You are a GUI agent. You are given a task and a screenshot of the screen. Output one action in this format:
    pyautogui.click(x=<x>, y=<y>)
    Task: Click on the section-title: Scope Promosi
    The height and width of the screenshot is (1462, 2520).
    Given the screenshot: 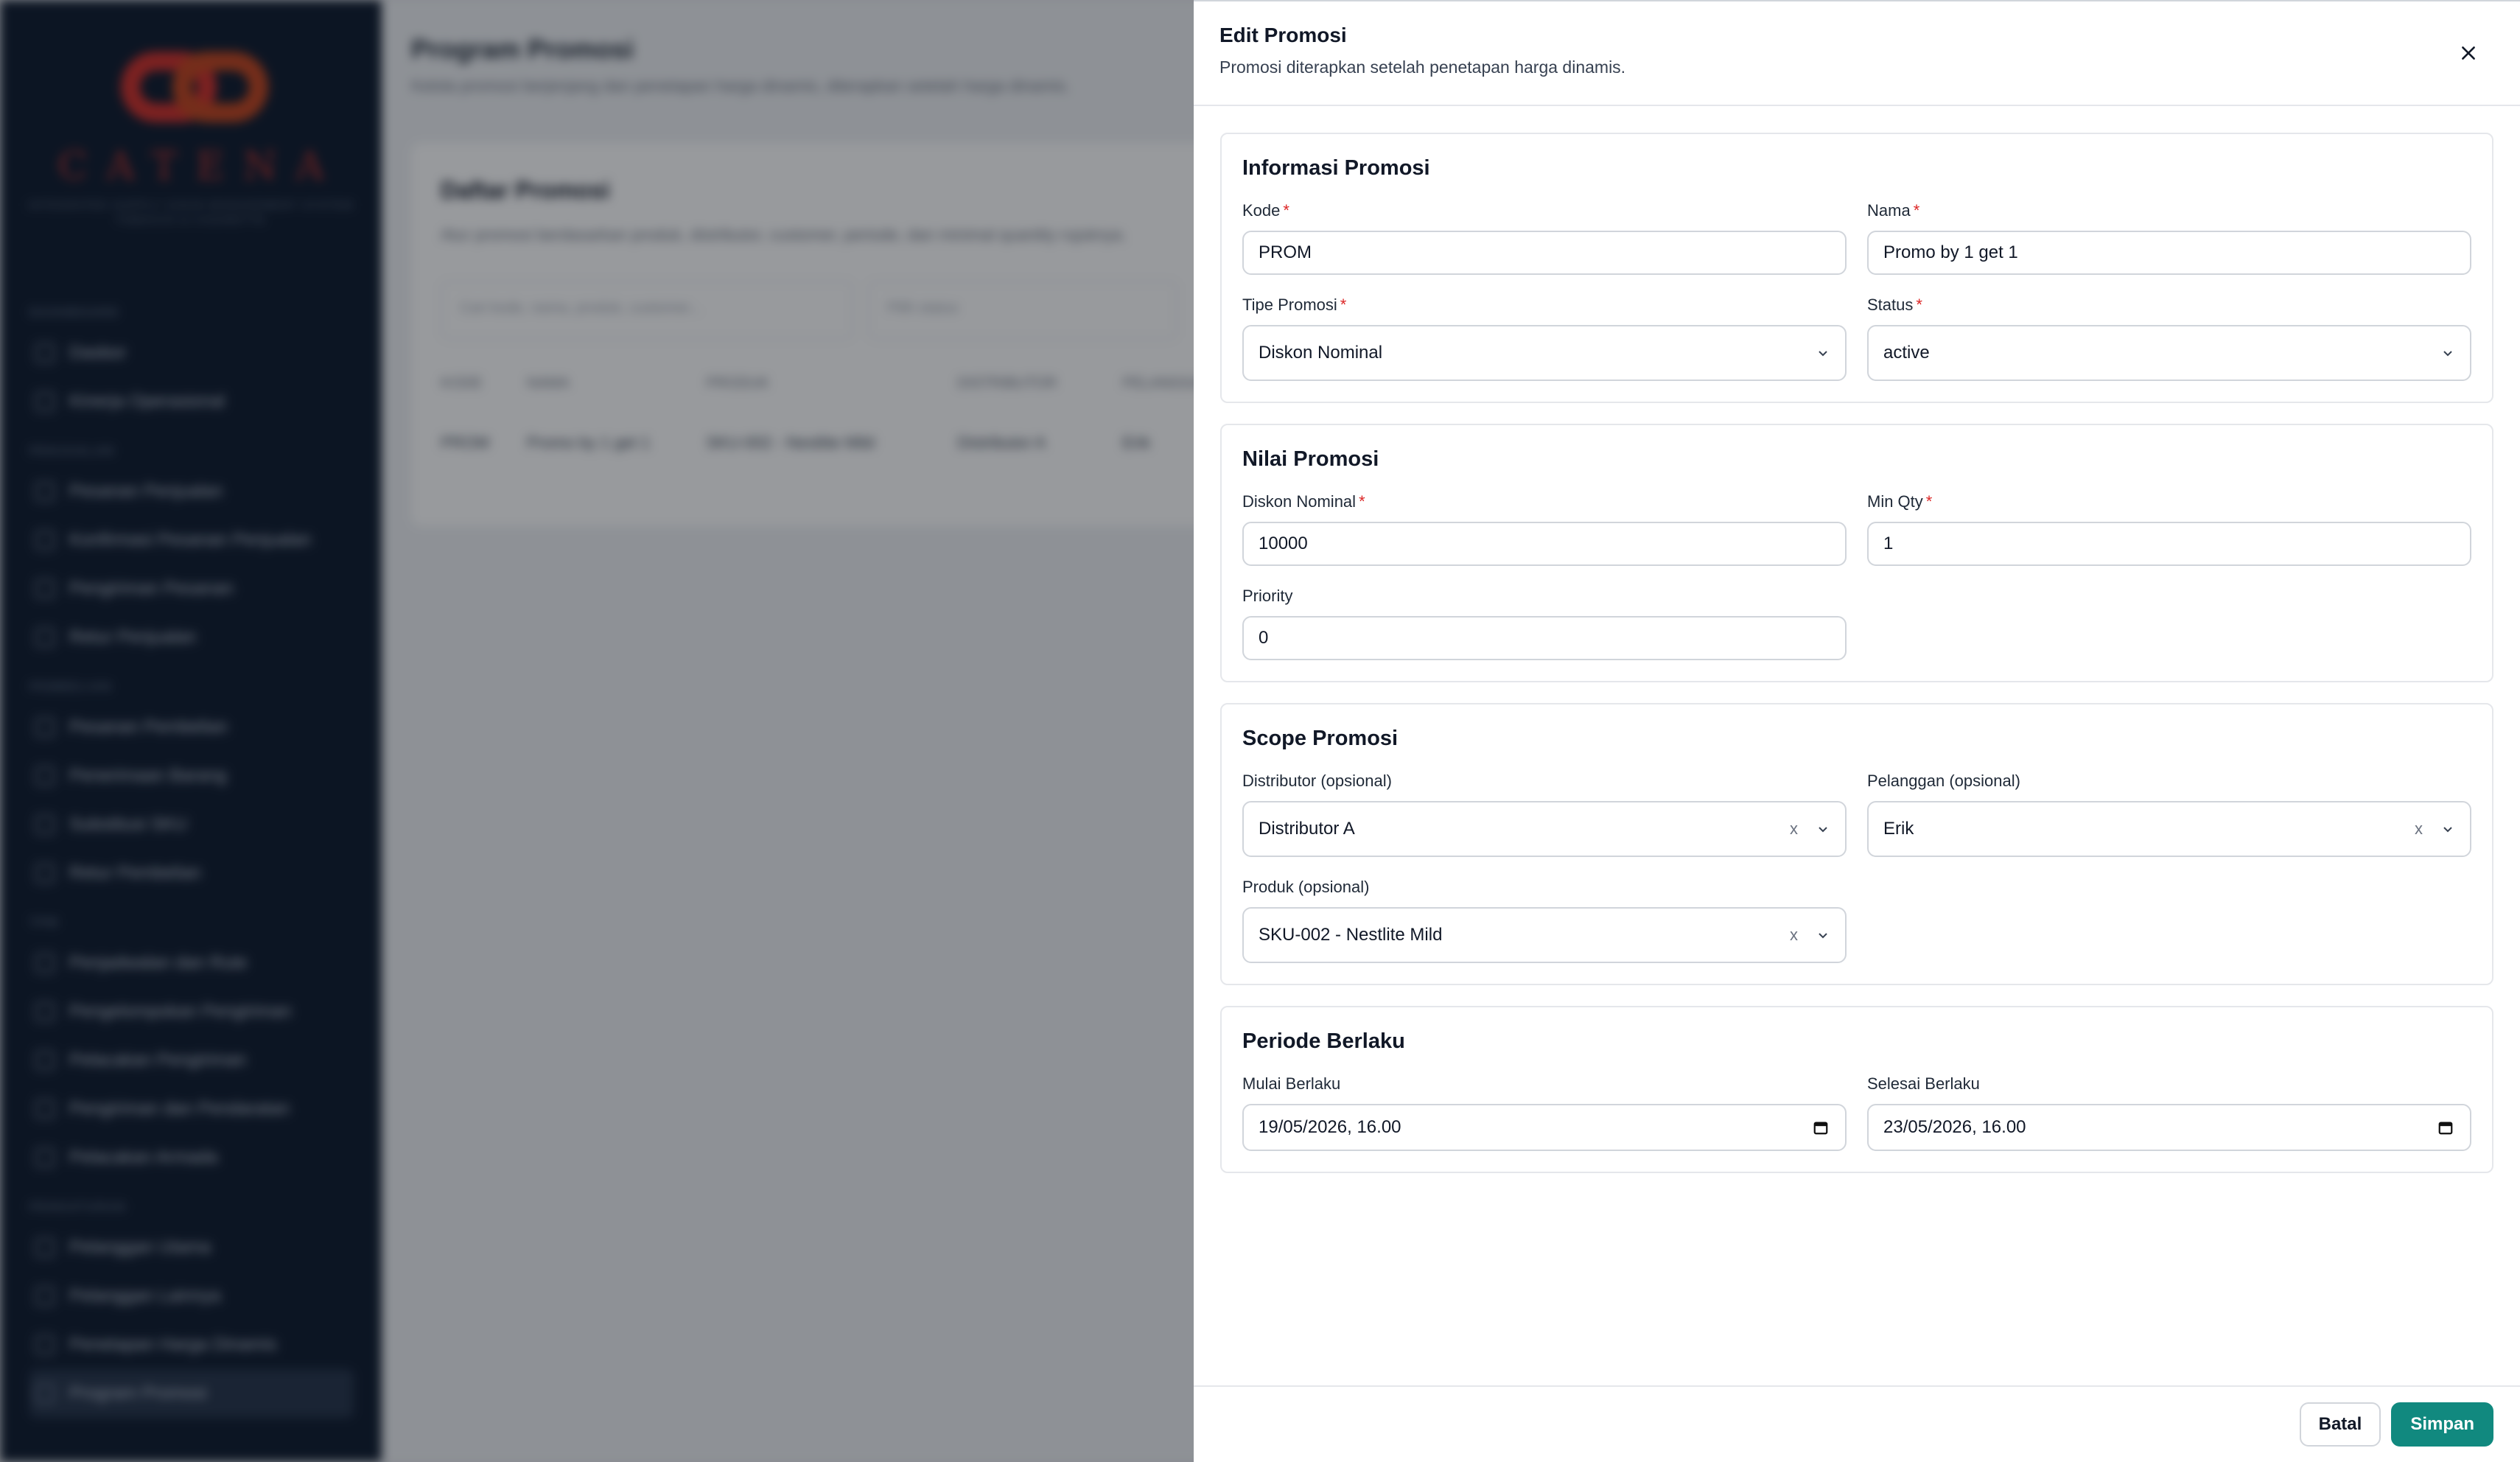 What is the action you would take?
    pyautogui.click(x=1320, y=738)
    